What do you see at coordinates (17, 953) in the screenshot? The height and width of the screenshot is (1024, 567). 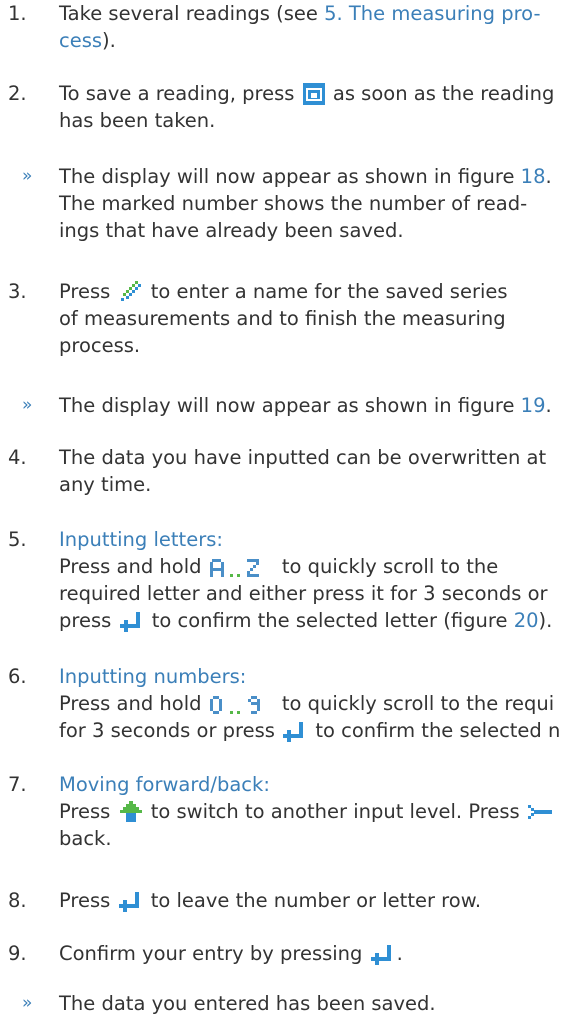 I see `step-number: 9.` at bounding box center [17, 953].